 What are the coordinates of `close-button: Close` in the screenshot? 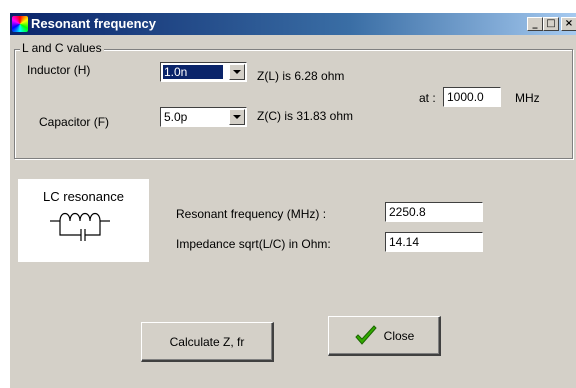 It's located at (384, 336).